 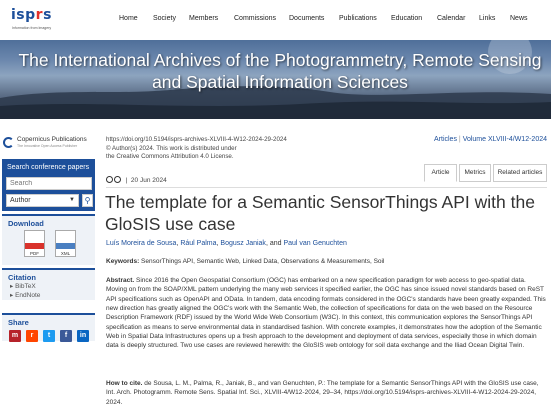 I want to click on copernicus-icon, so click(x=8, y=142).